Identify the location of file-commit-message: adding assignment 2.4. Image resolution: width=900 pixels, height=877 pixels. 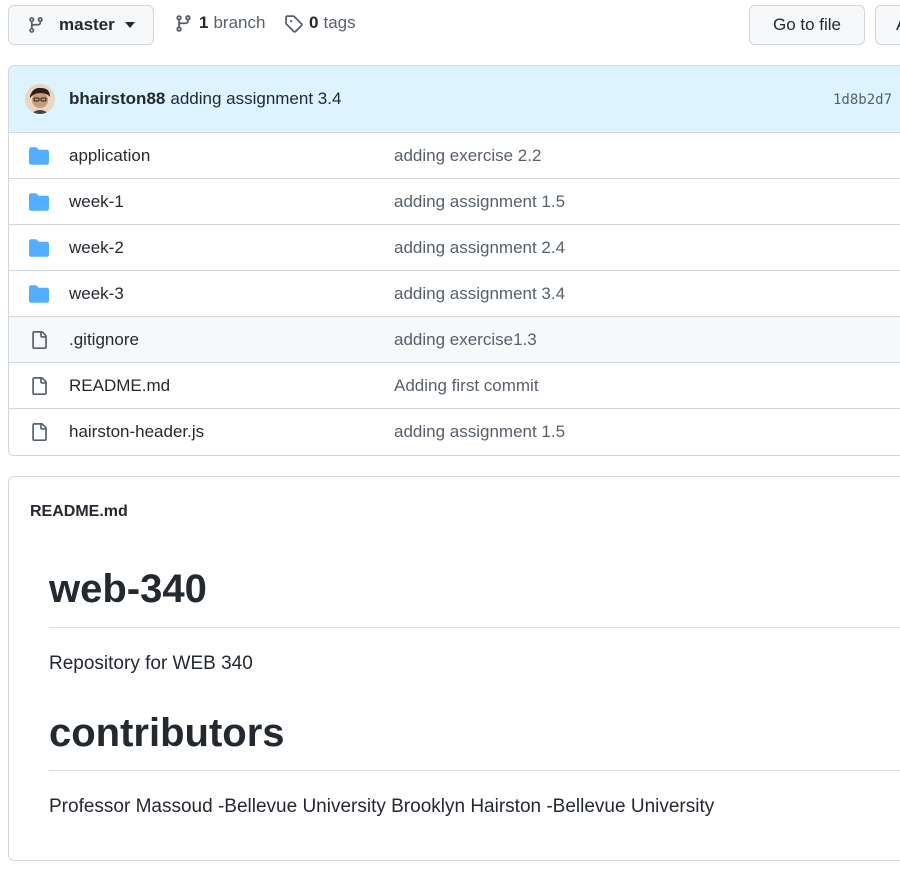
(479, 248).